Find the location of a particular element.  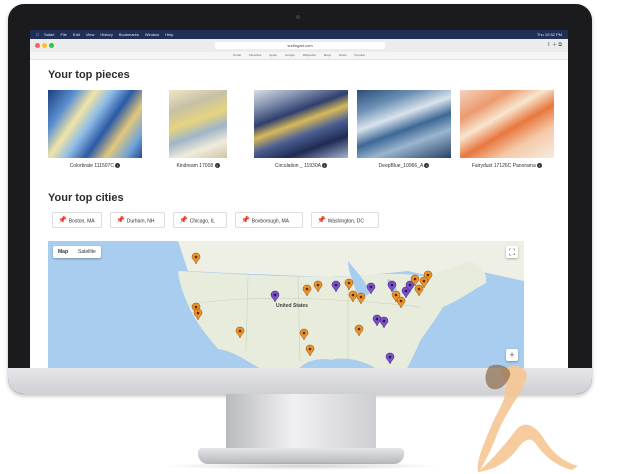

city-chip: 📌 Durham, NH is located at coordinates (137, 220).